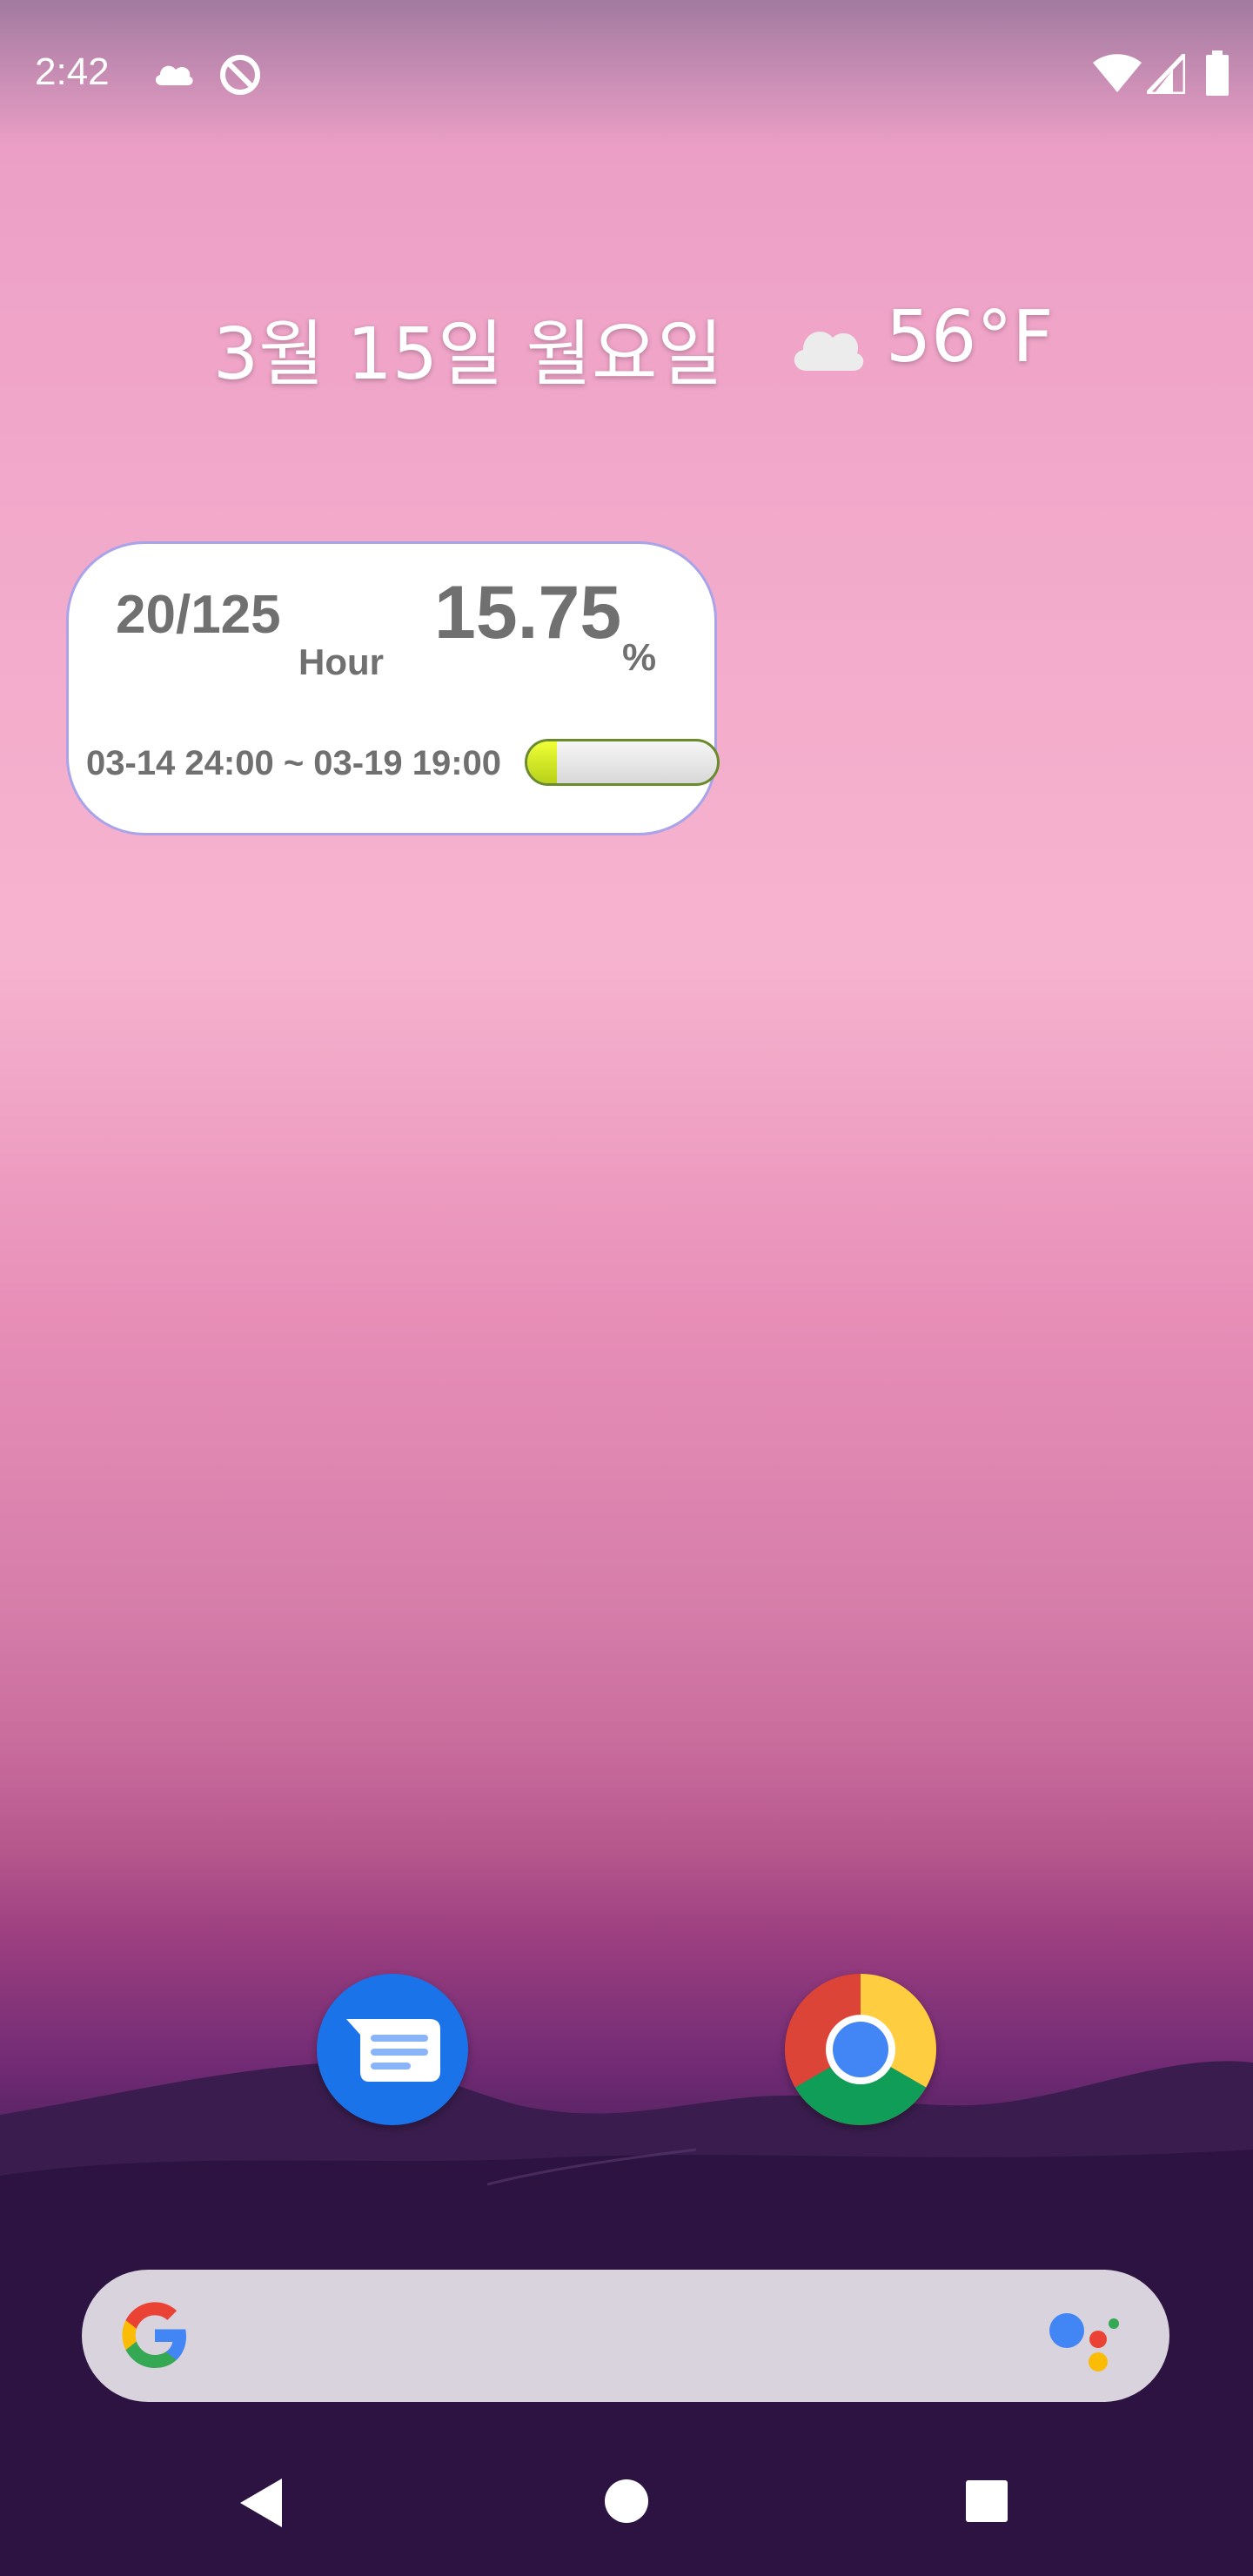 Image resolution: width=1253 pixels, height=2576 pixels. I want to click on messages-app-icon, so click(392, 2049).